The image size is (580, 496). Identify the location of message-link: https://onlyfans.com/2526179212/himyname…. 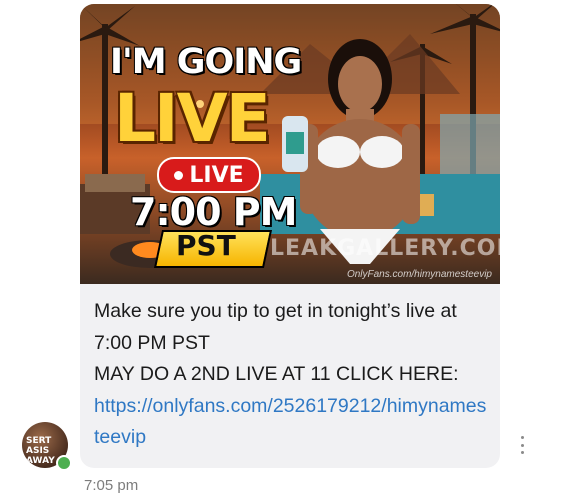
(292, 422).